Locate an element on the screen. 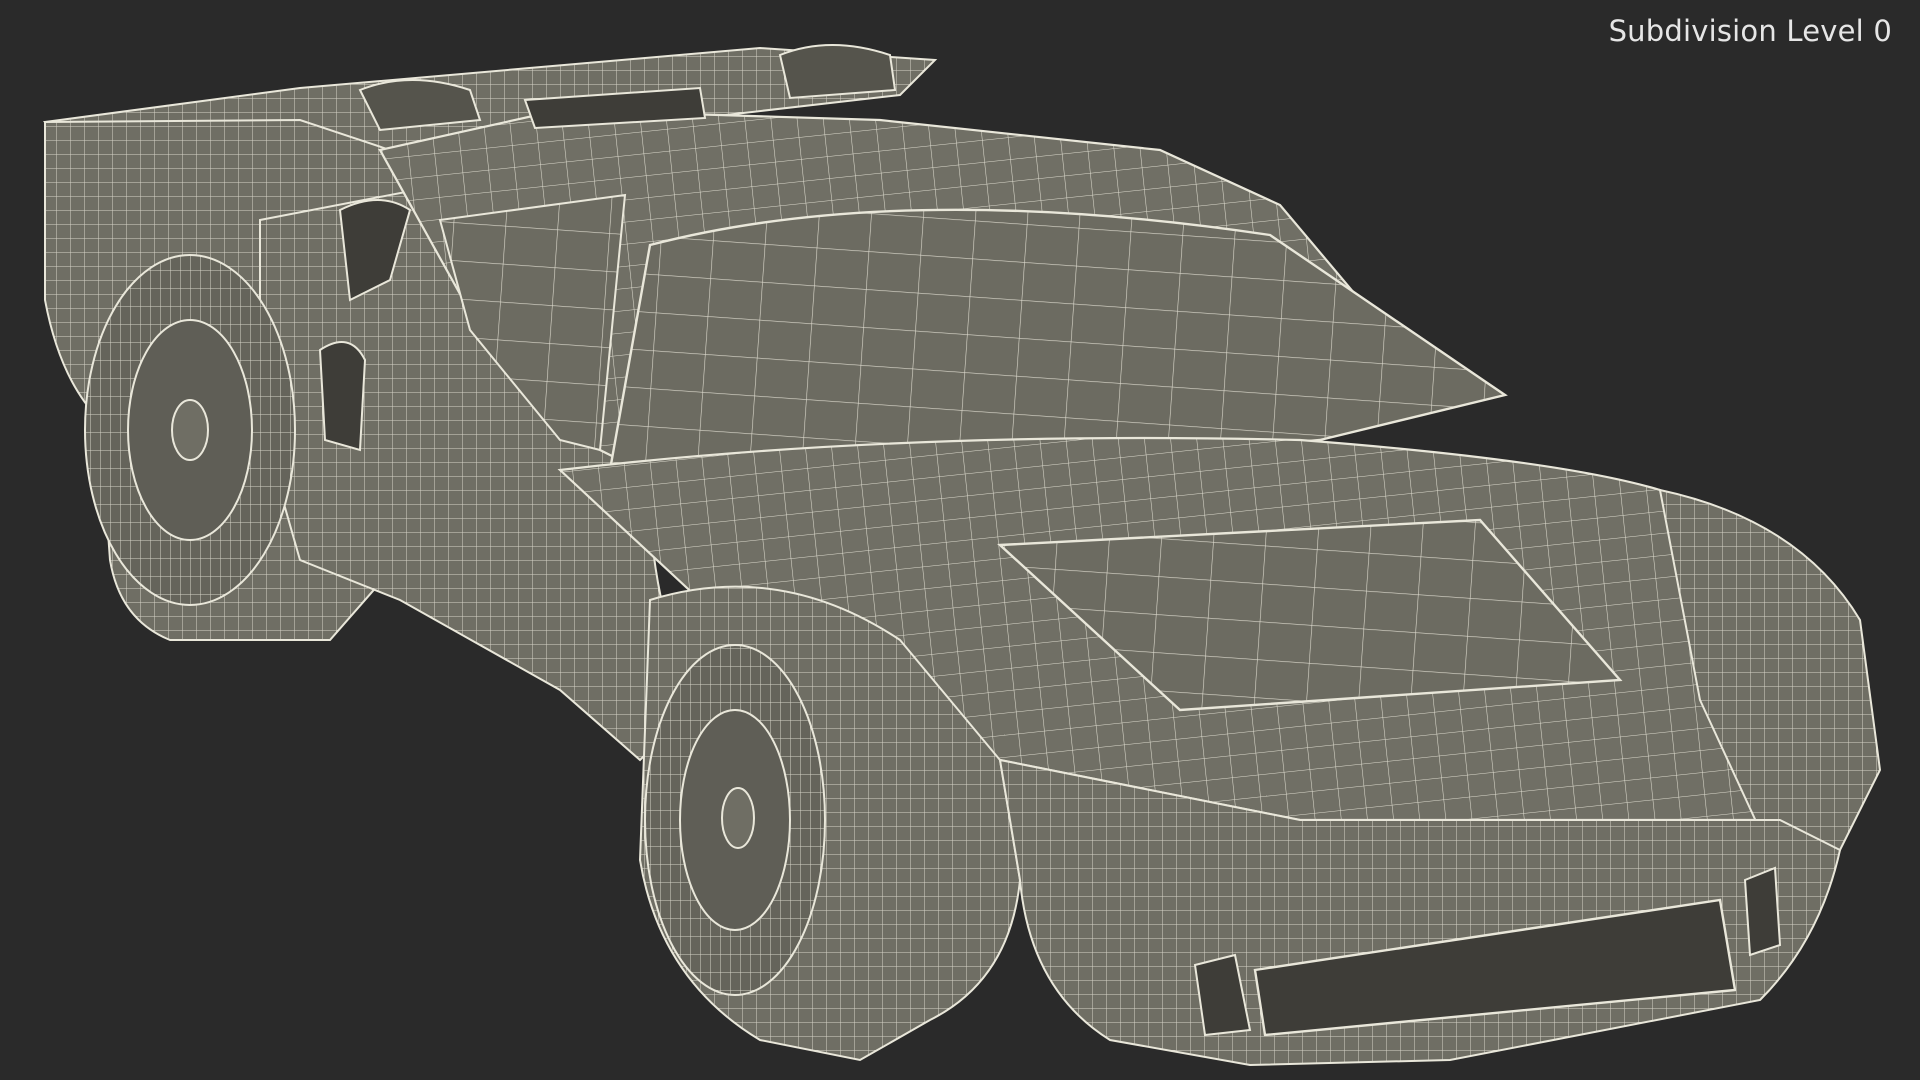 This screenshot has height=1080, width=1920. headlight-right is located at coordinates (1762, 911).